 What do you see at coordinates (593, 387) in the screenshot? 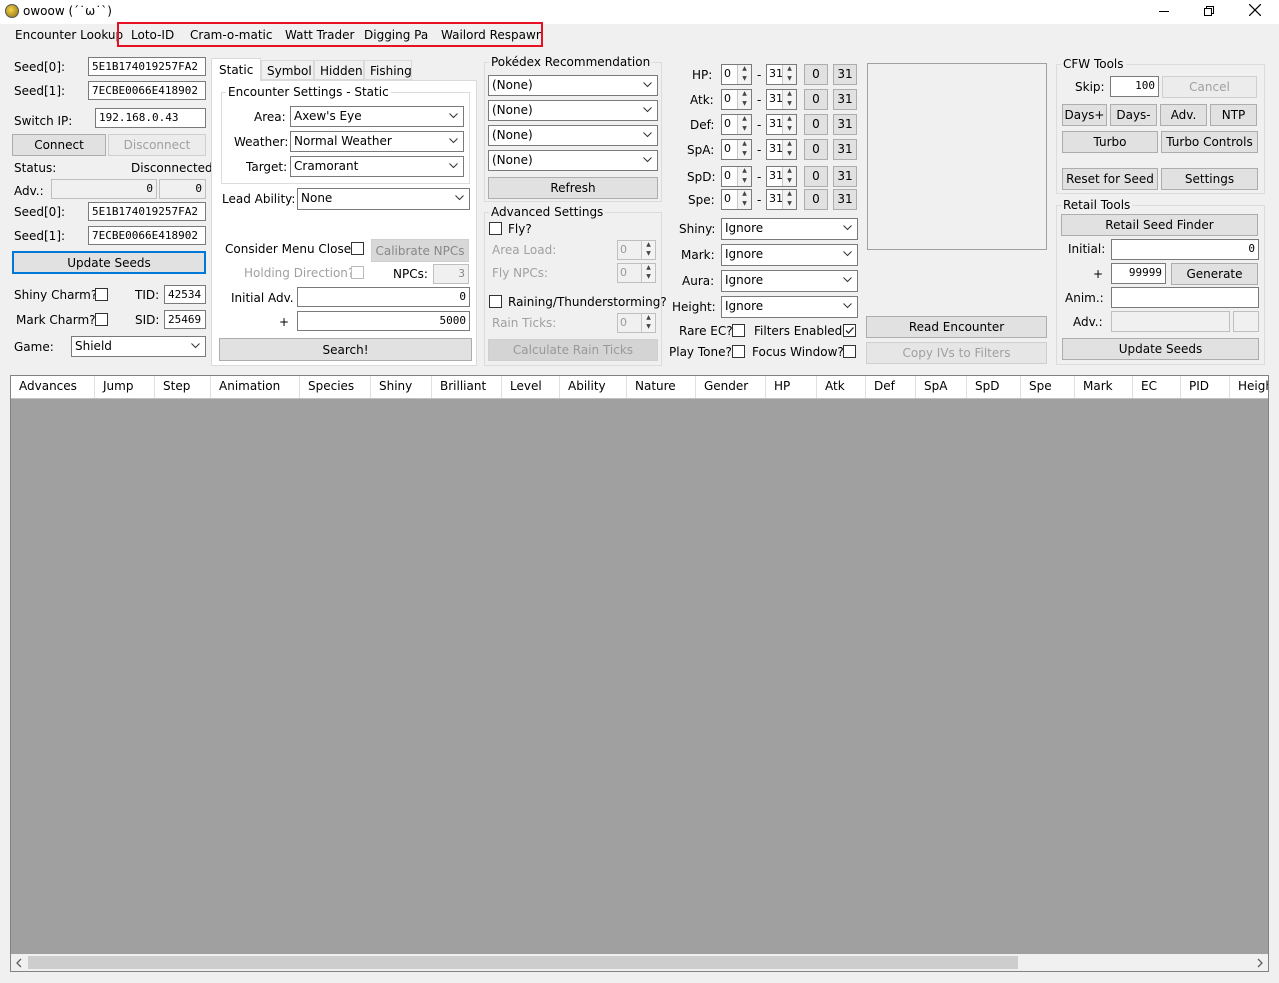
I see `column-header: Ability` at bounding box center [593, 387].